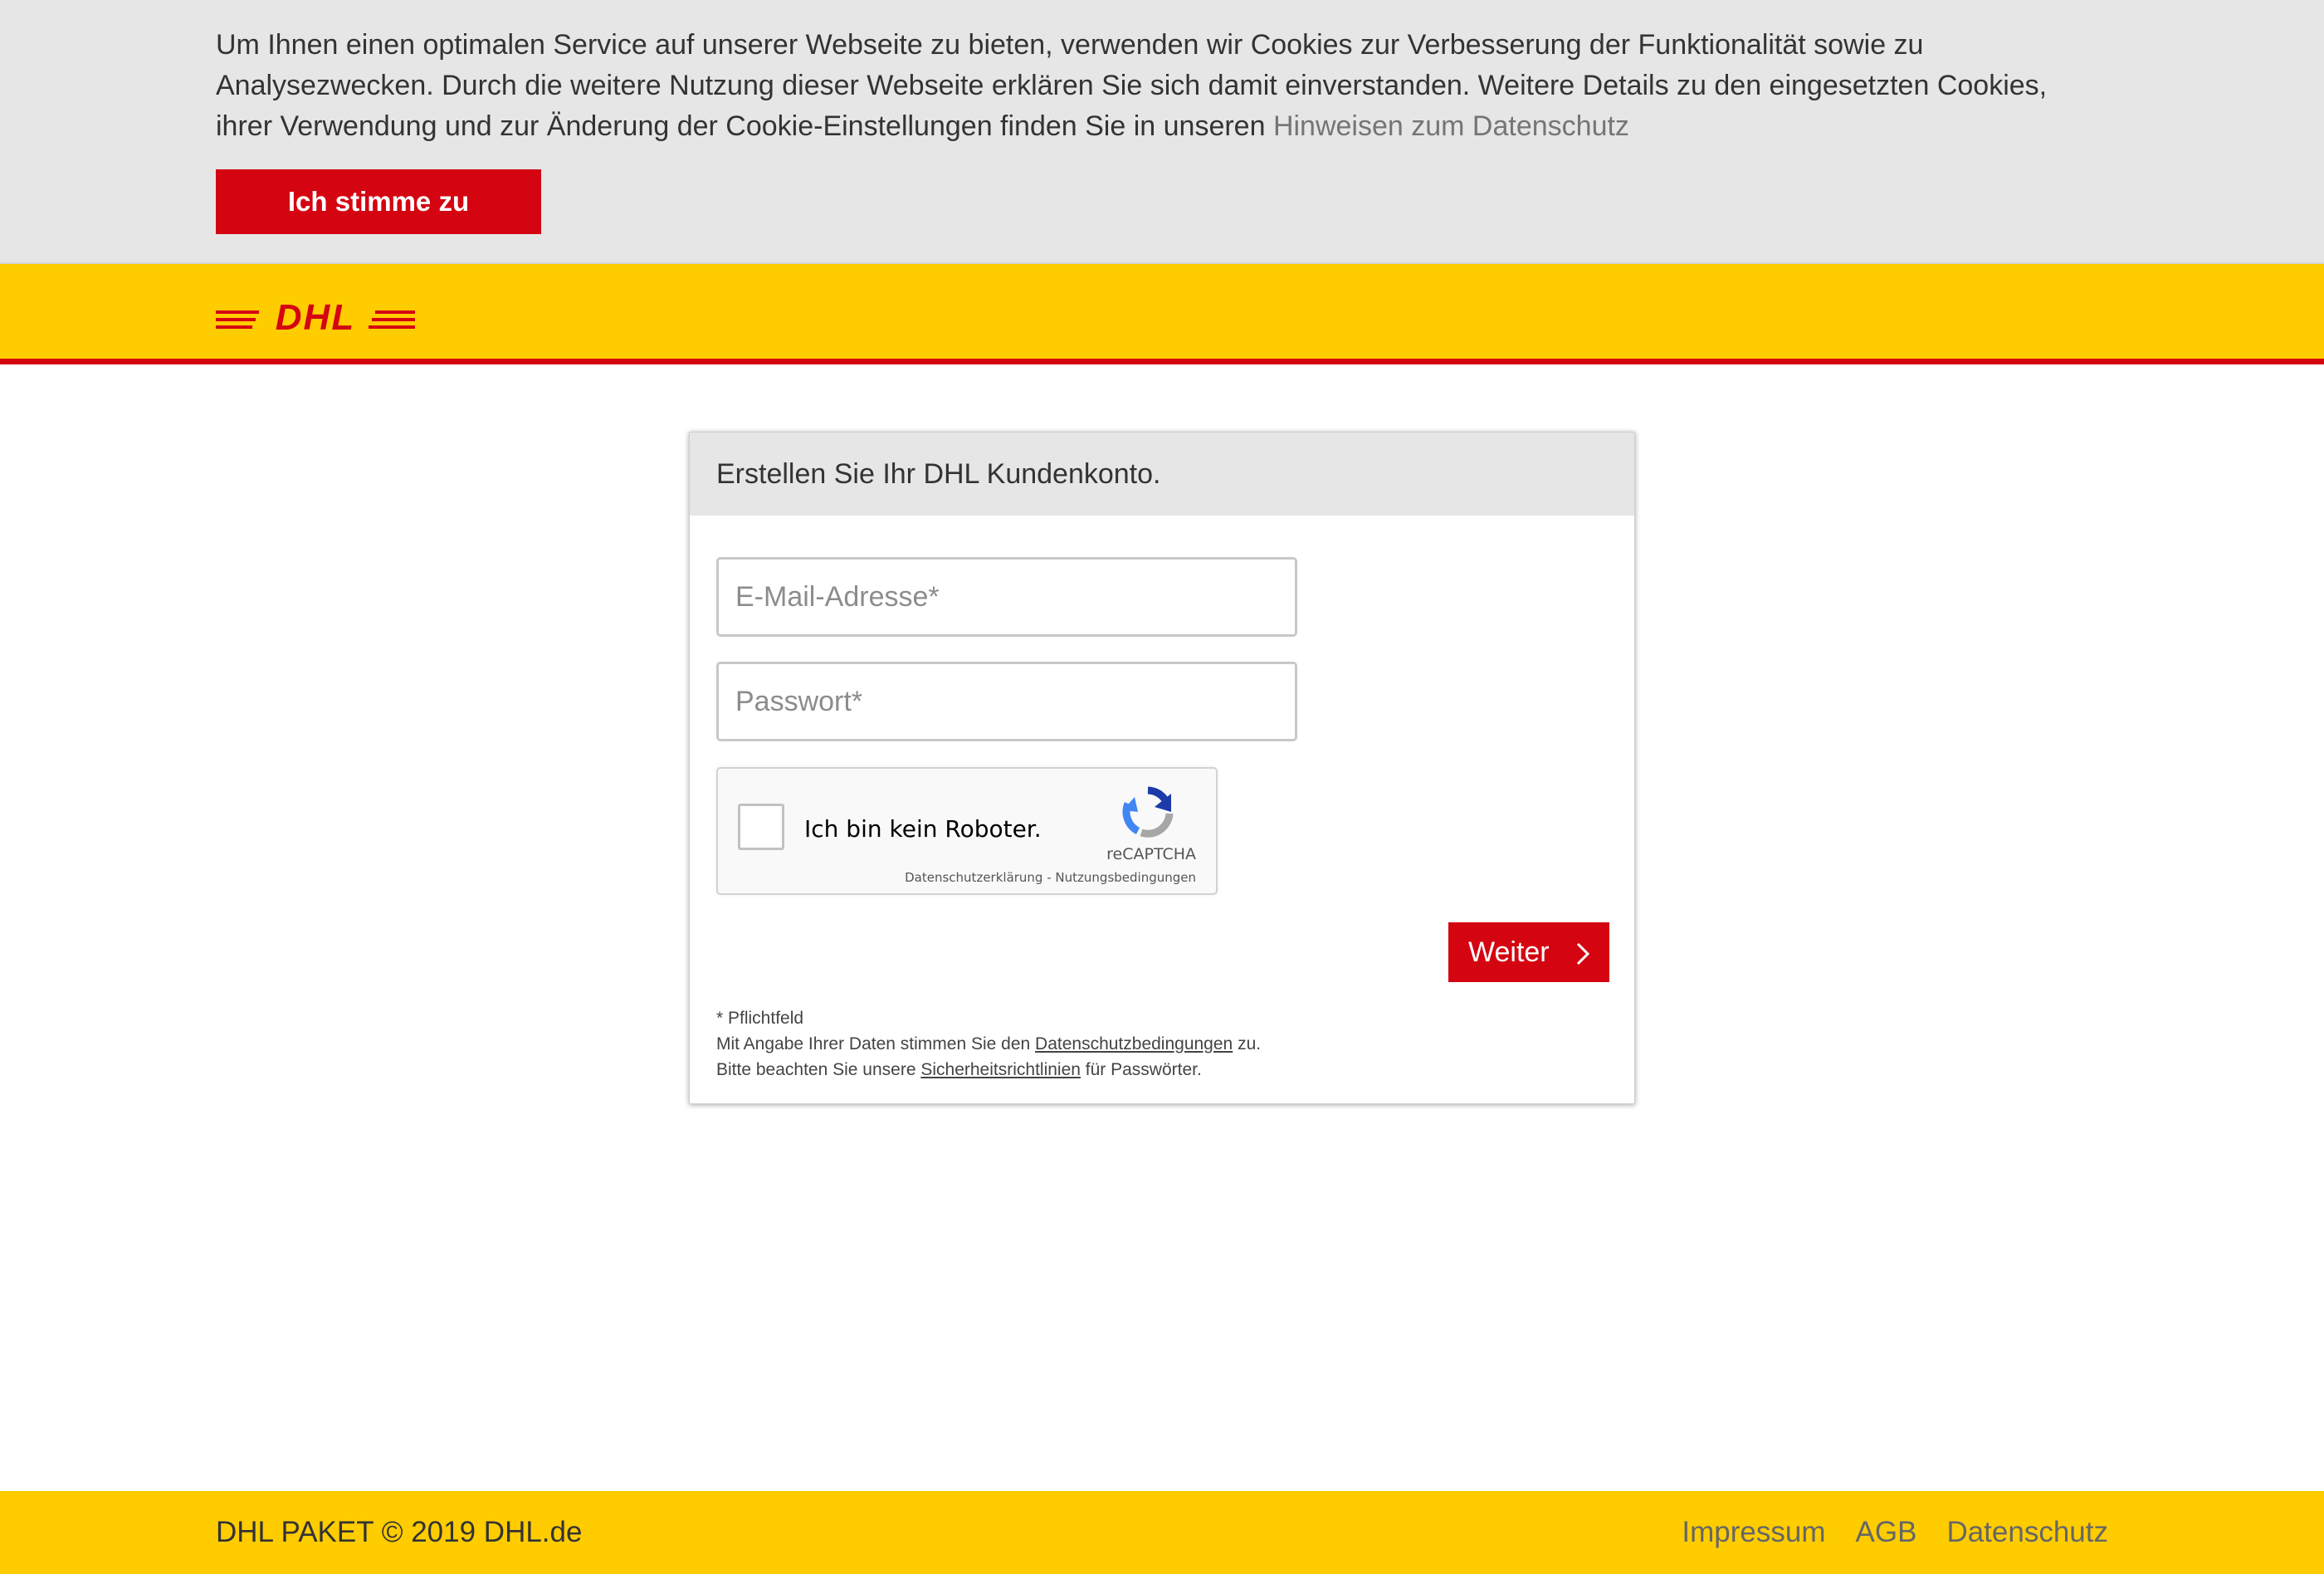  Describe the element at coordinates (1583, 953) in the screenshot. I see `chevron-right-icon` at that location.